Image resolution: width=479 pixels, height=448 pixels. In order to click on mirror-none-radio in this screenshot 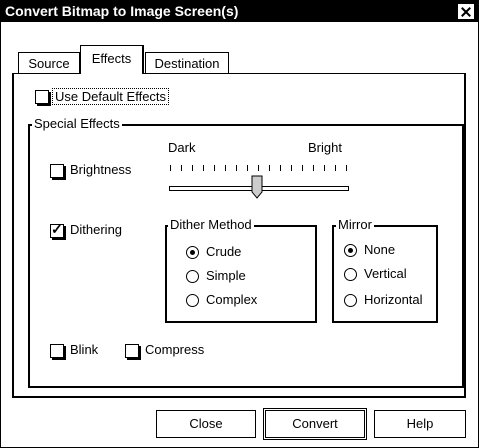, I will do `click(350, 250)`.